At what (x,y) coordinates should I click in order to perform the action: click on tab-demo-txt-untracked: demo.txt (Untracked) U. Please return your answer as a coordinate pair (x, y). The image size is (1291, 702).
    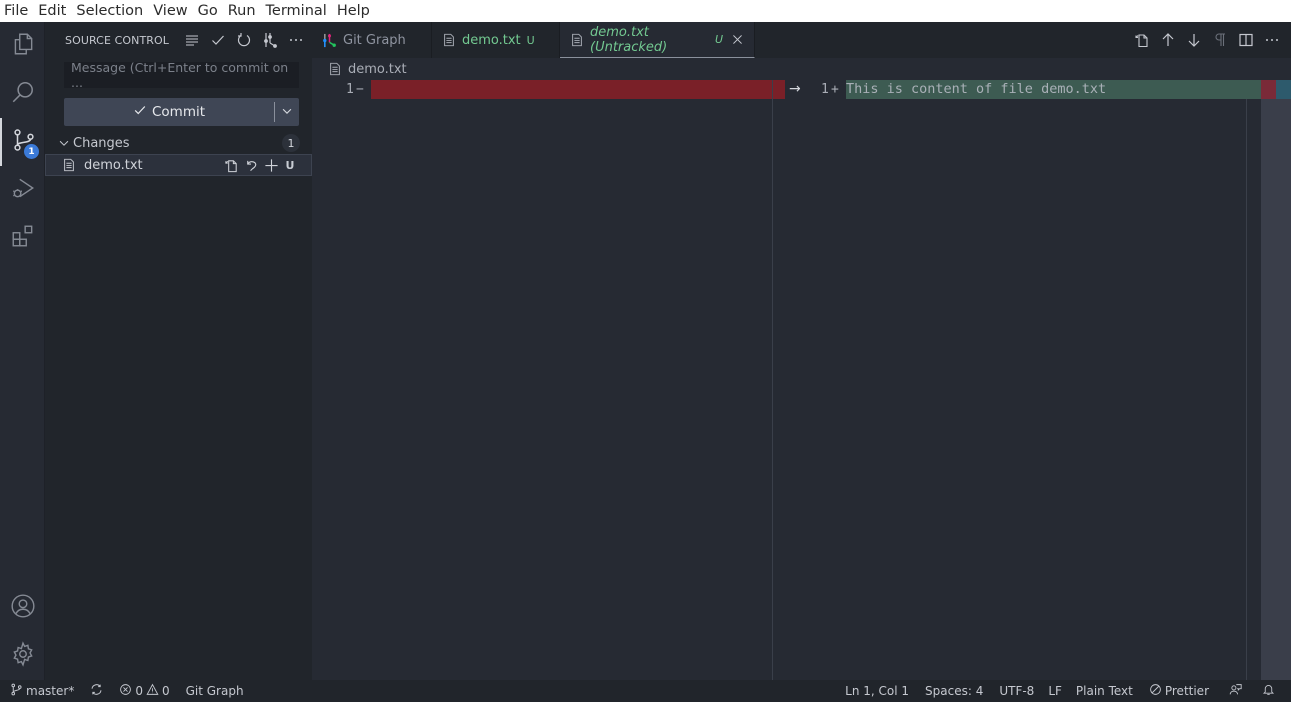
    Looking at the image, I should click on (657, 40).